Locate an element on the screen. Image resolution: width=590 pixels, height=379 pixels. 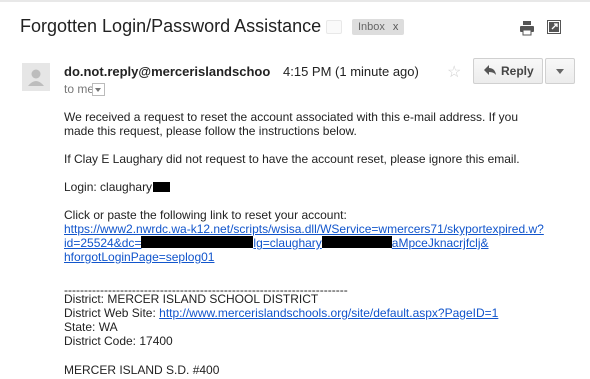
login-text: Login: claughary is located at coordinates (108, 187).